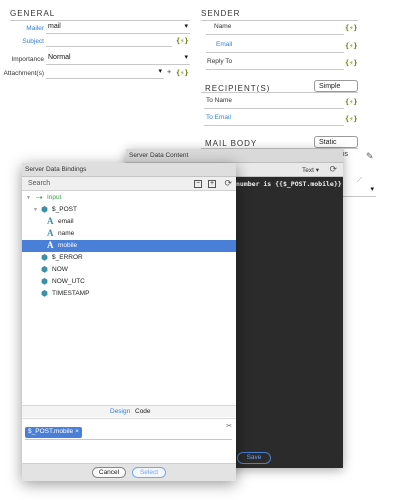 The width and height of the screenshot is (409, 500). I want to click on sender-email-input, so click(275, 46).